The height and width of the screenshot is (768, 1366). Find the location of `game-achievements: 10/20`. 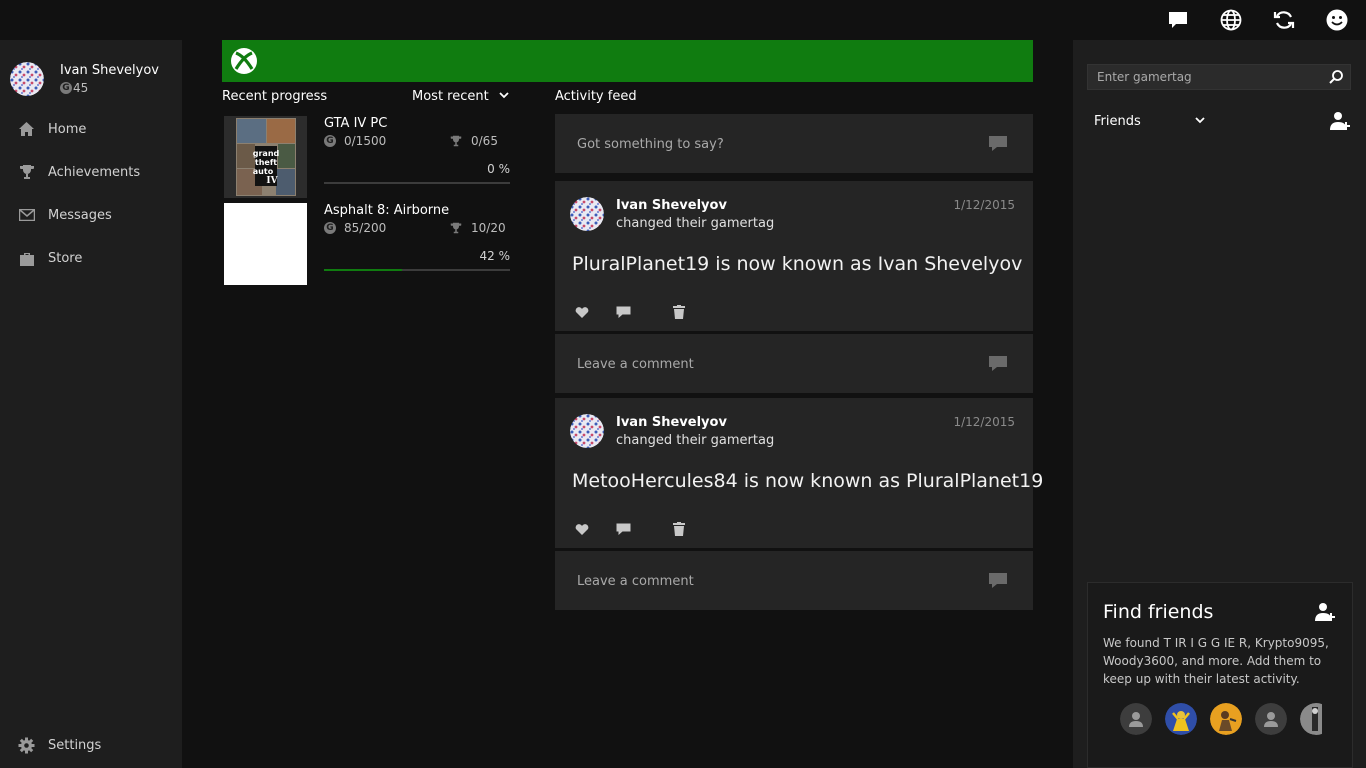

game-achievements: 10/20 is located at coordinates (478, 228).